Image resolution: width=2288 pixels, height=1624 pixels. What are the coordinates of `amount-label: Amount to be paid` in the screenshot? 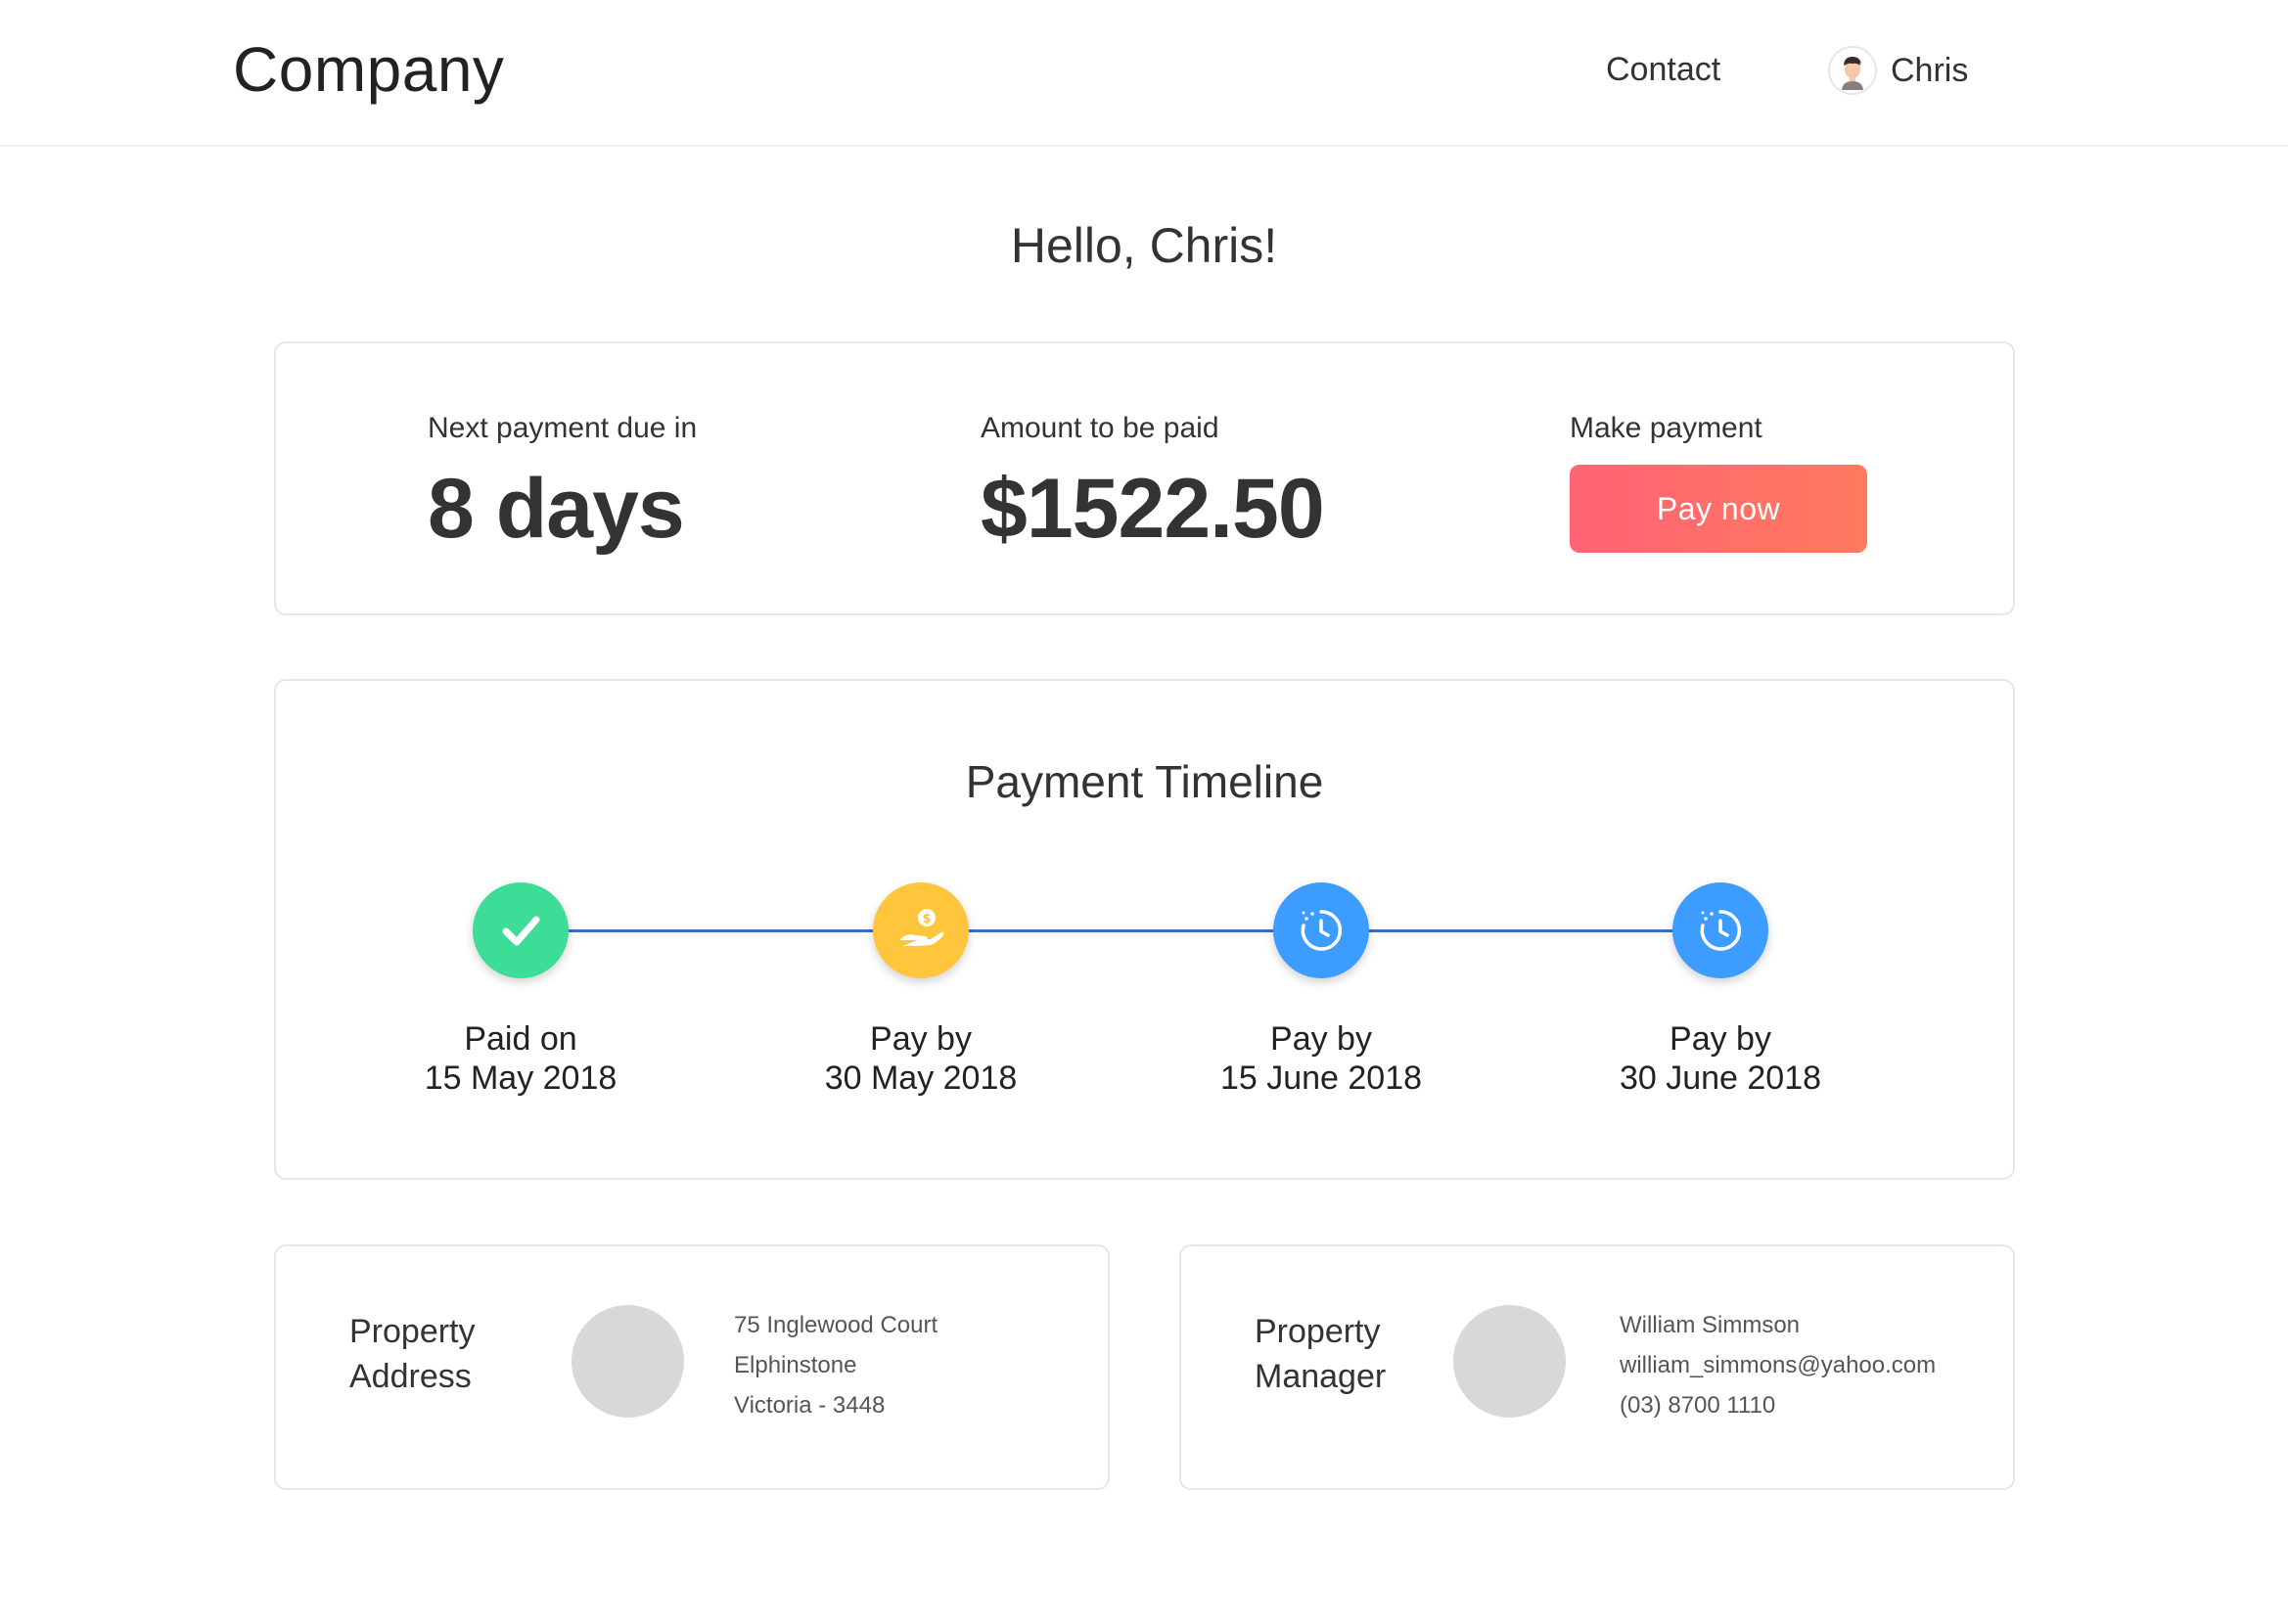 It's located at (1100, 428).